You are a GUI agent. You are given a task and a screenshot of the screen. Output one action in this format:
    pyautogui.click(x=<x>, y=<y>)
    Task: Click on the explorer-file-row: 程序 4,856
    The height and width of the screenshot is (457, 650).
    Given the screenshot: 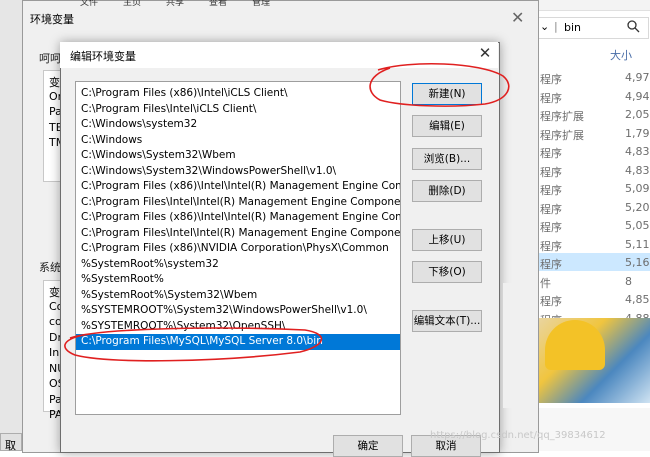 What is the action you would take?
    pyautogui.click(x=593, y=299)
    